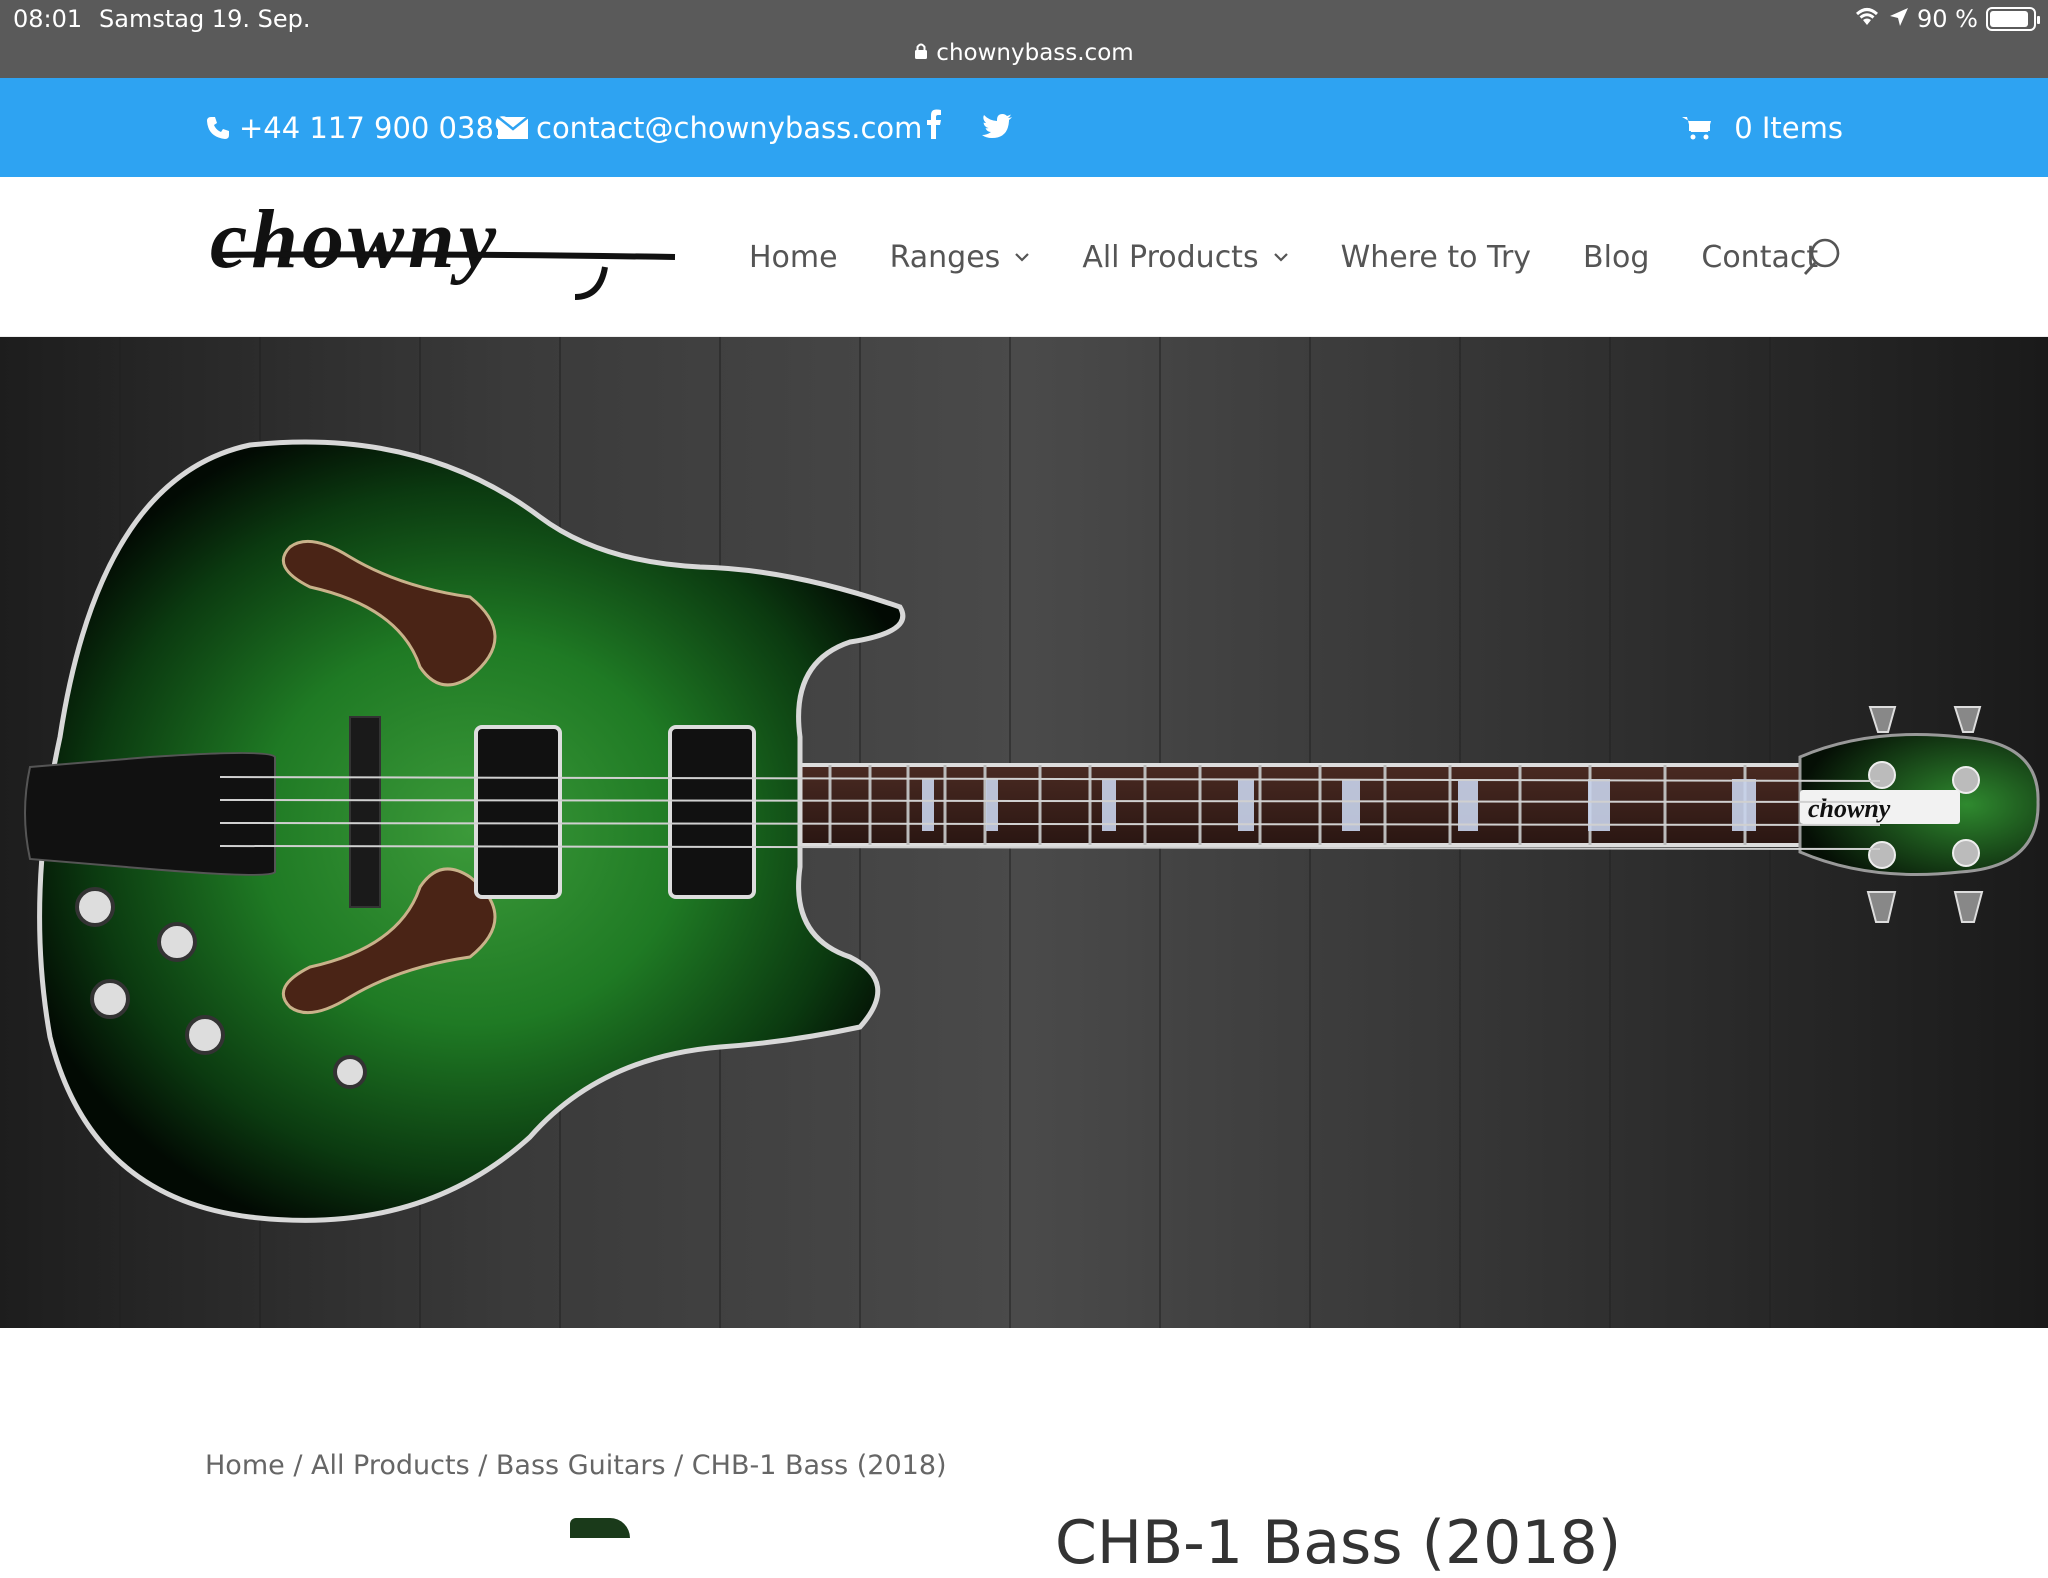  What do you see at coordinates (390, 1465) in the screenshot?
I see `breadcrumb-all-products: All Products` at bounding box center [390, 1465].